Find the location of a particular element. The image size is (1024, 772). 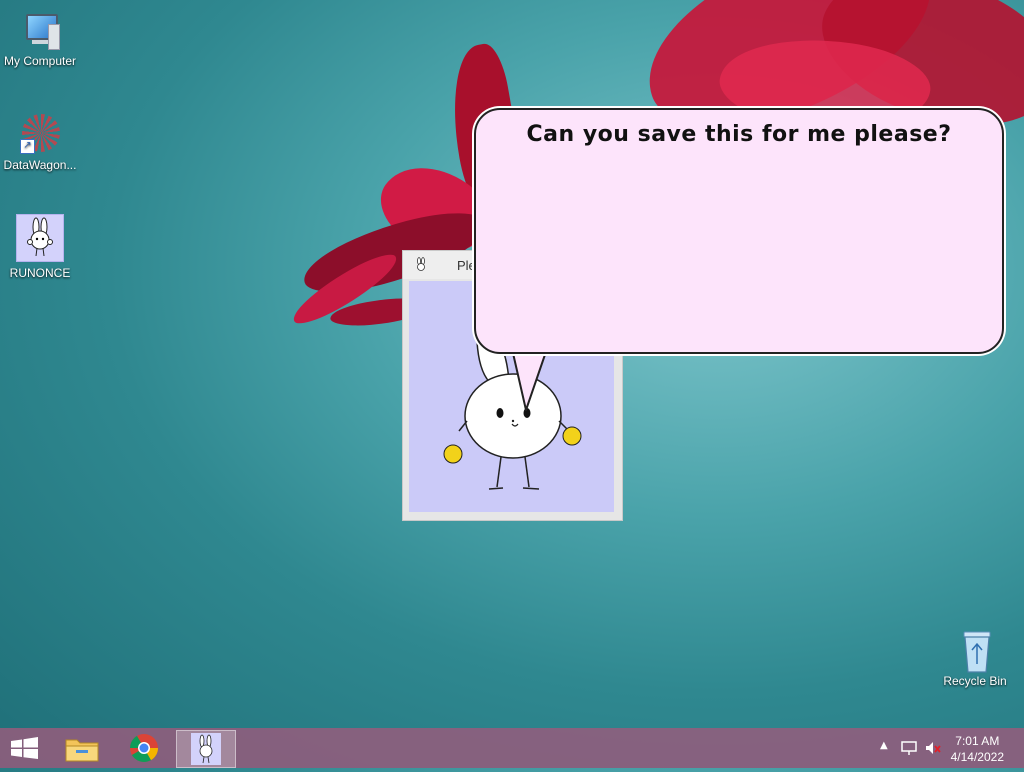

taskbar: ▲ 7:01 AM 4/14/2022 is located at coordinates (512, 748).